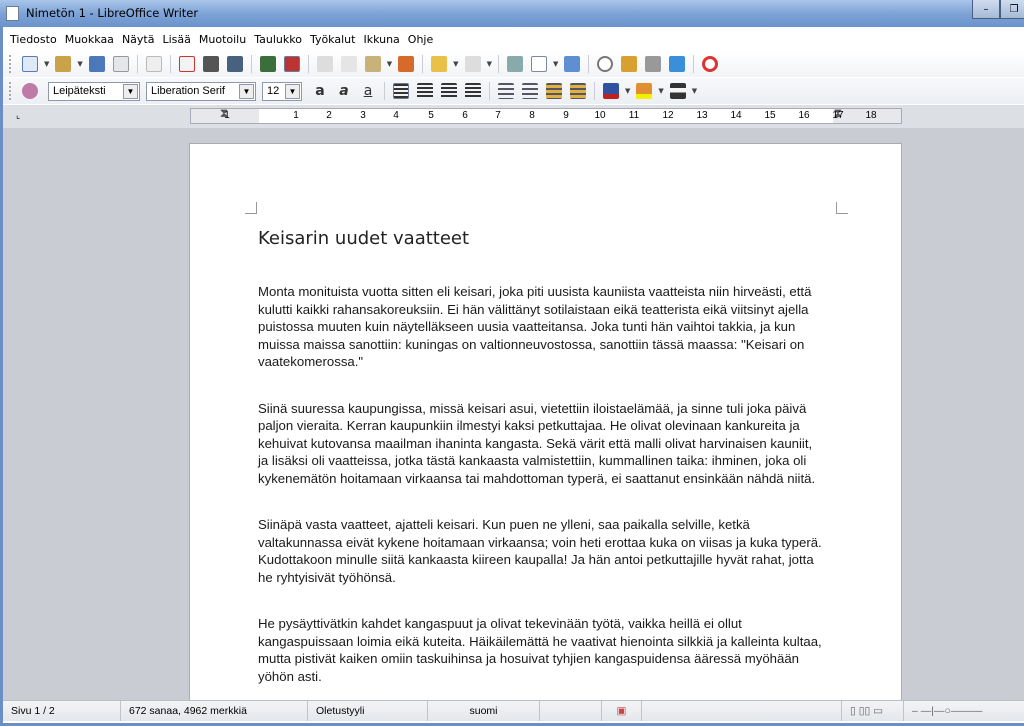 This screenshot has height=726, width=1024. What do you see at coordinates (18, 116) in the screenshot?
I see `tab-type-icon: ⌞` at bounding box center [18, 116].